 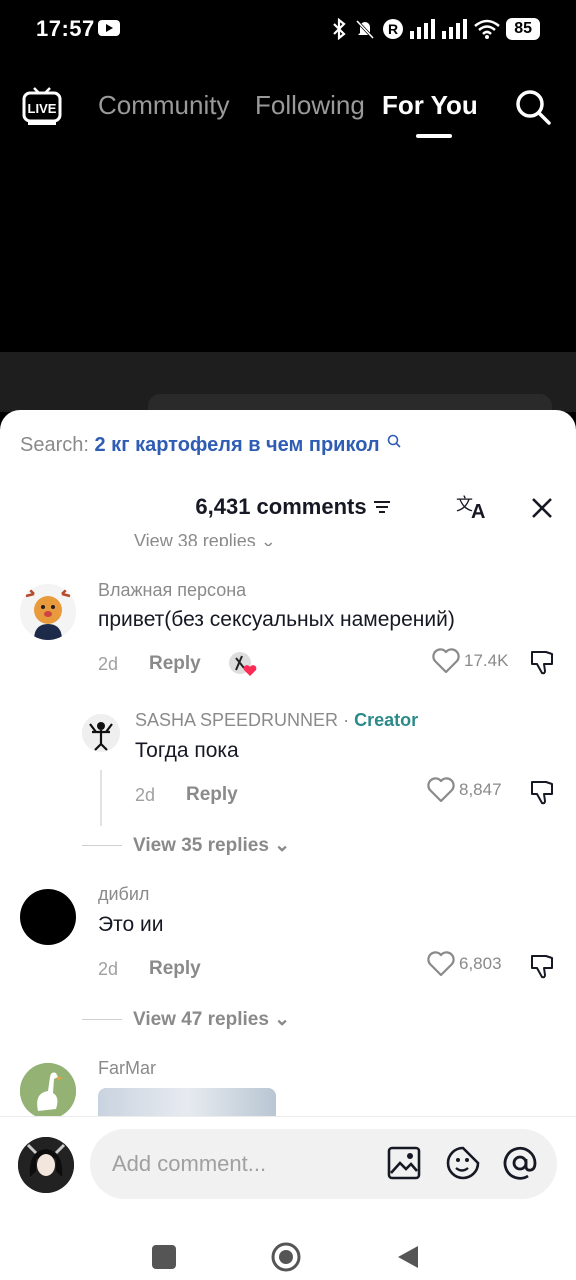 What do you see at coordinates (480, 789) in the screenshot?
I see `like-count: 8,847` at bounding box center [480, 789].